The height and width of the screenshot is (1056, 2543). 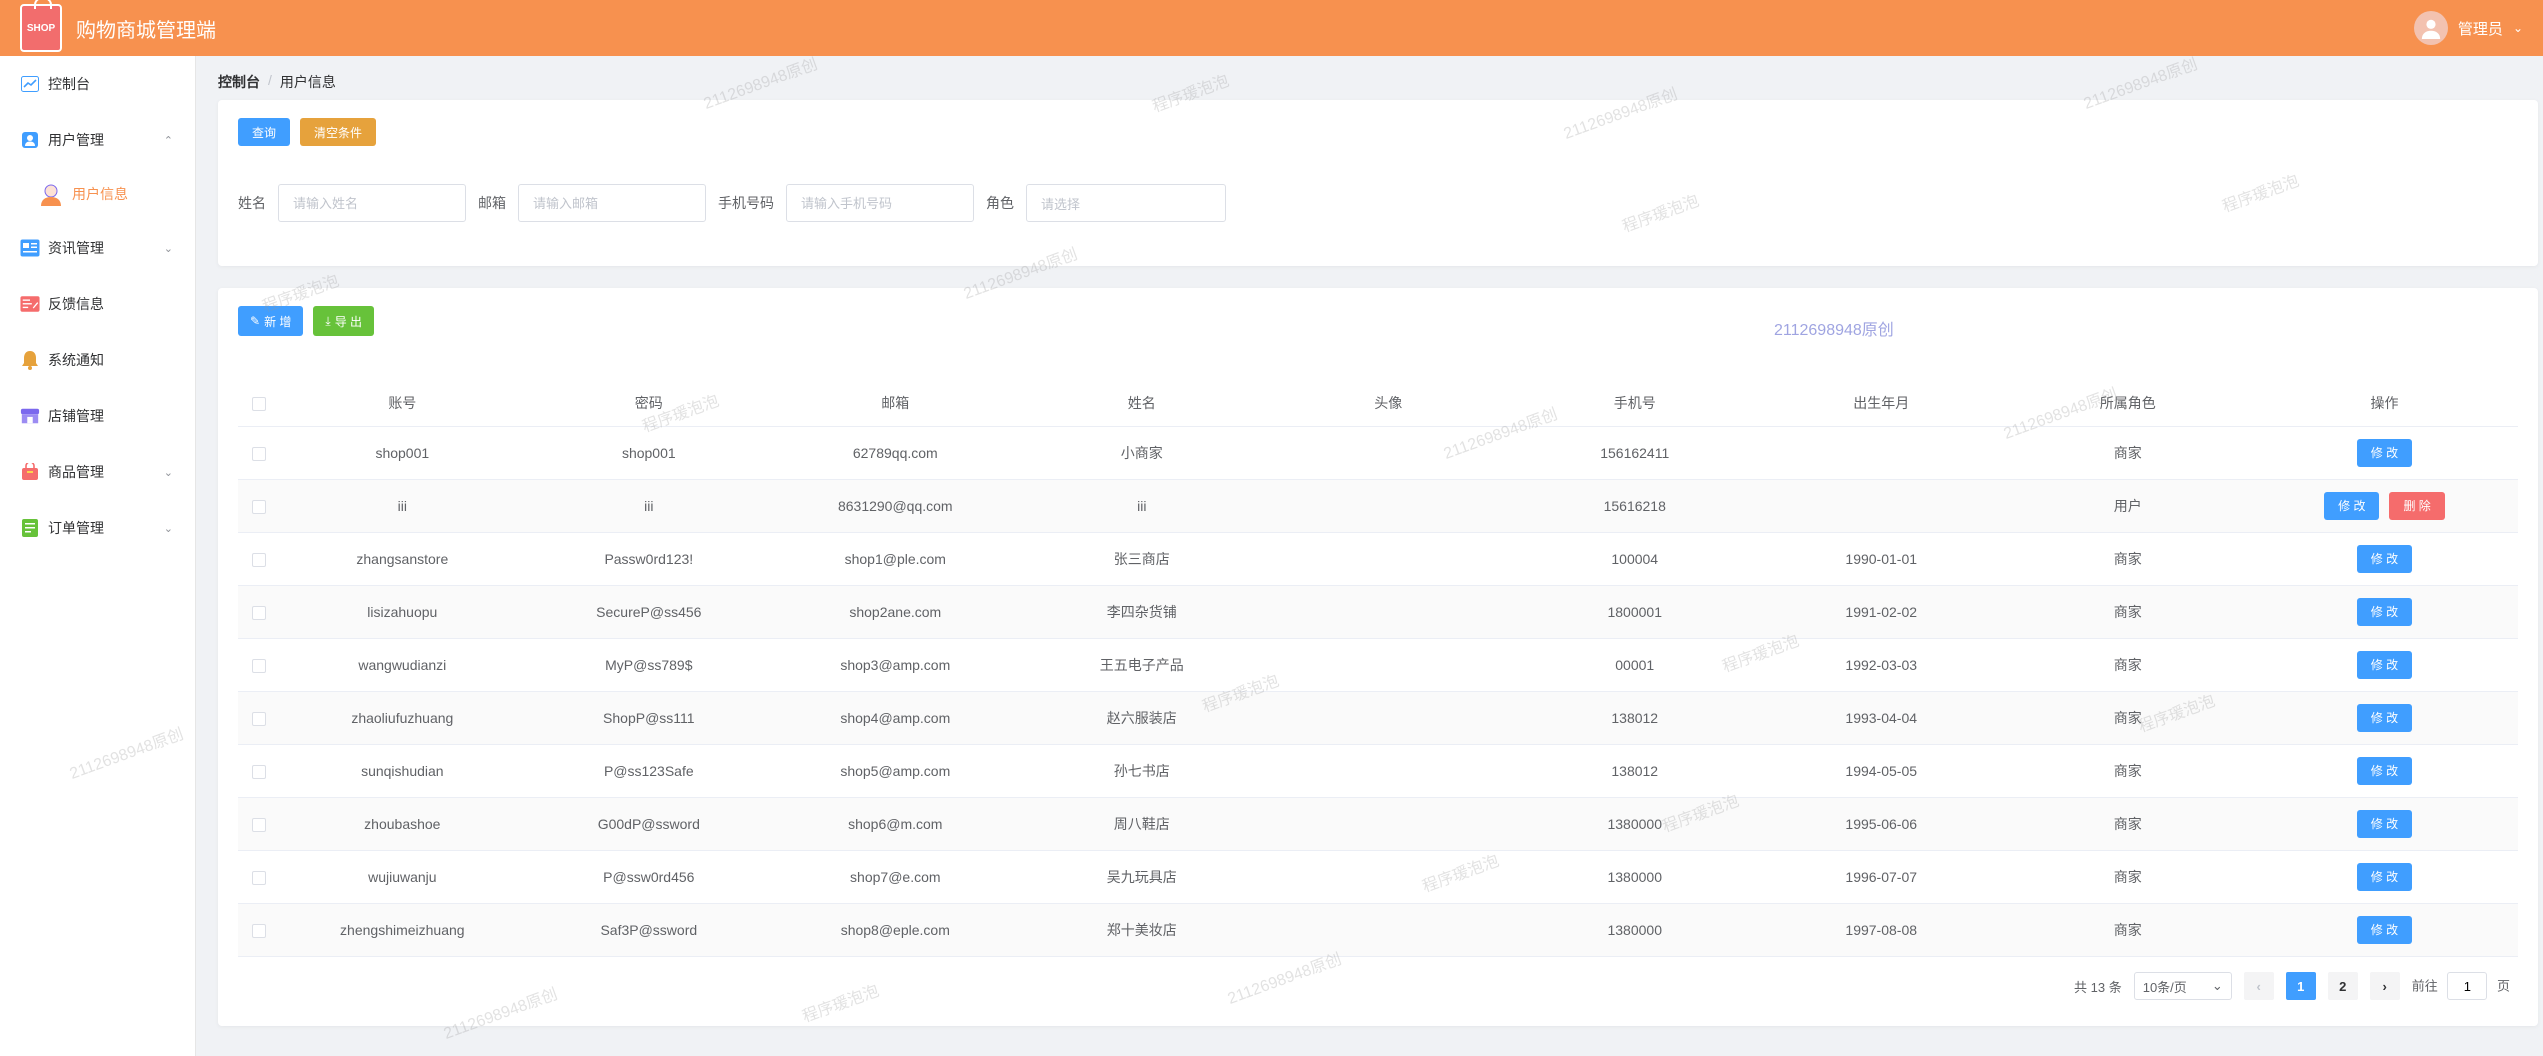 What do you see at coordinates (895, 718) in the screenshot?
I see `cell-email: shop4@amp.com` at bounding box center [895, 718].